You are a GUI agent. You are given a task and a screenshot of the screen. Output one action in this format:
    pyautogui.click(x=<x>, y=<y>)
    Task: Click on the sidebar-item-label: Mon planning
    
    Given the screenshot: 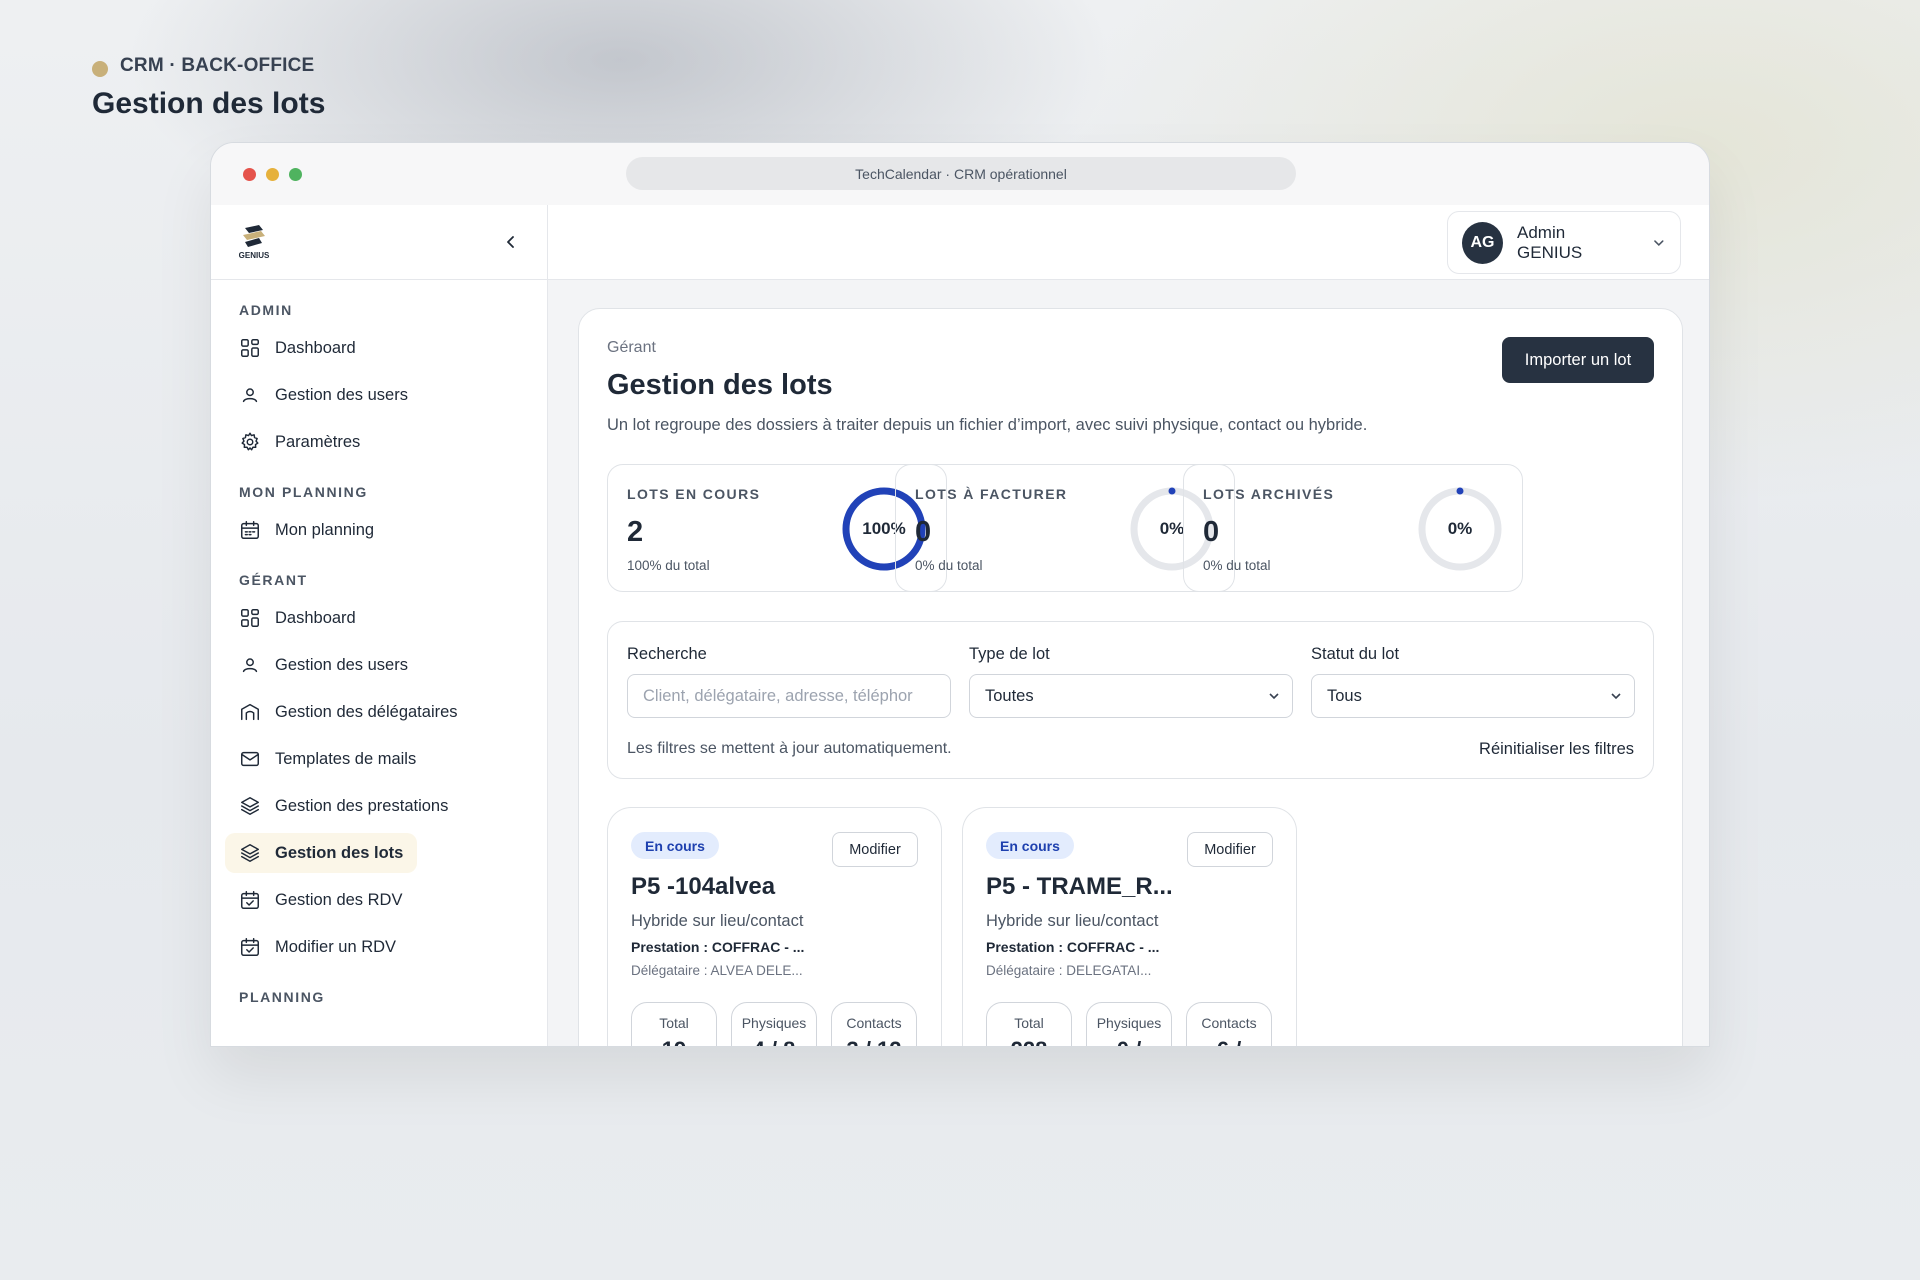 What is the action you would take?
    pyautogui.click(x=325, y=529)
    